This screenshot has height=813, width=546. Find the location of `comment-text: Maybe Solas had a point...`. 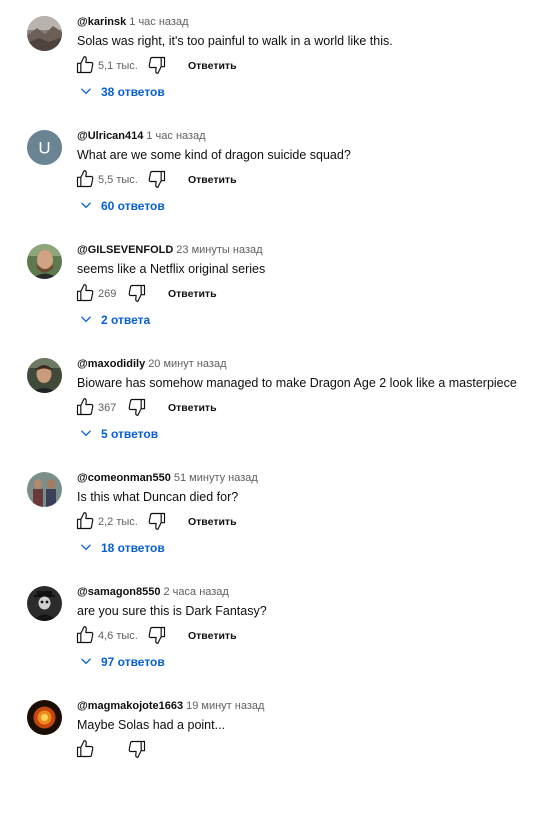

comment-text: Maybe Solas had a point... is located at coordinates (151, 725).